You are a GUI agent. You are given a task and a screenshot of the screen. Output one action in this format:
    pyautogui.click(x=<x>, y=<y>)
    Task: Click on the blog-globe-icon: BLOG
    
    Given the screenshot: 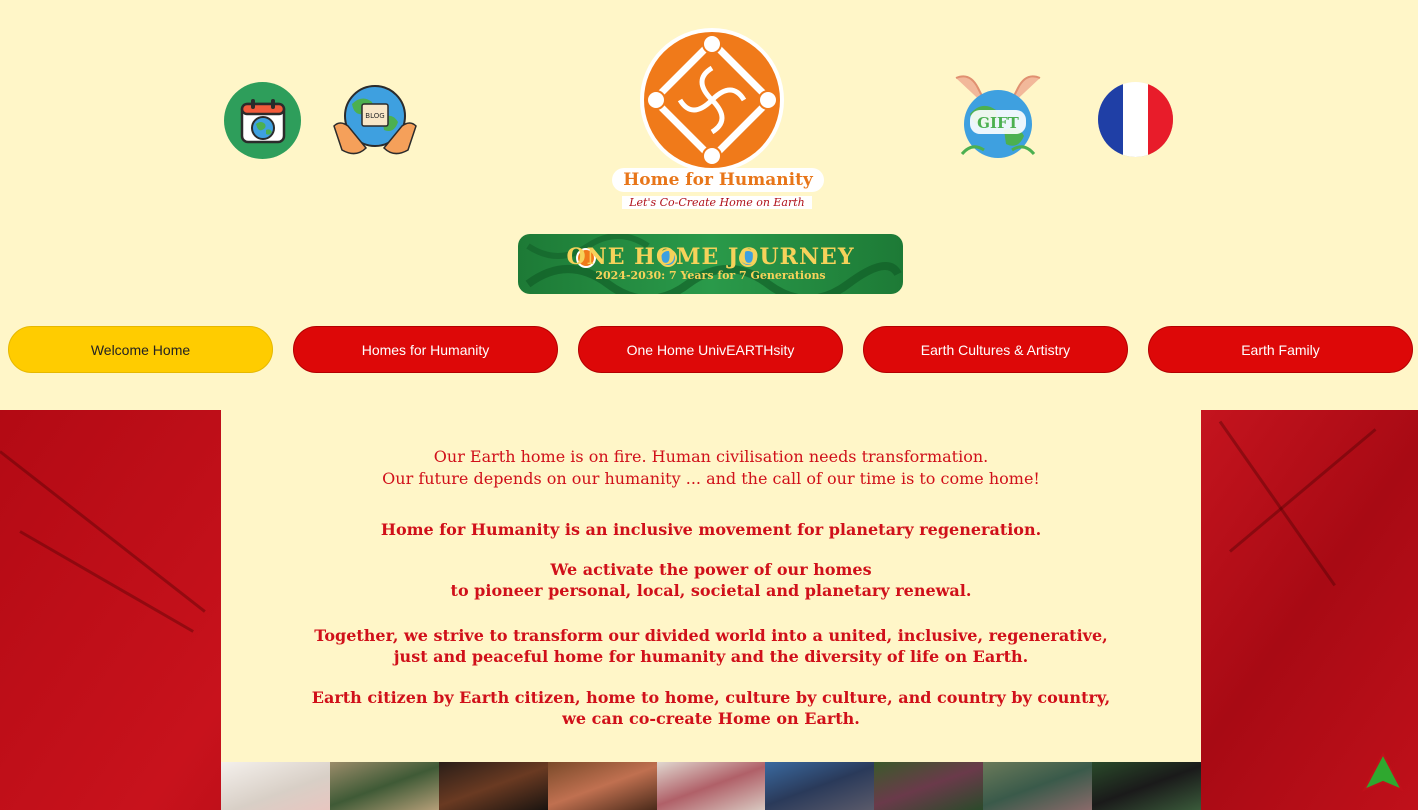 What is the action you would take?
    pyautogui.click(x=375, y=120)
    